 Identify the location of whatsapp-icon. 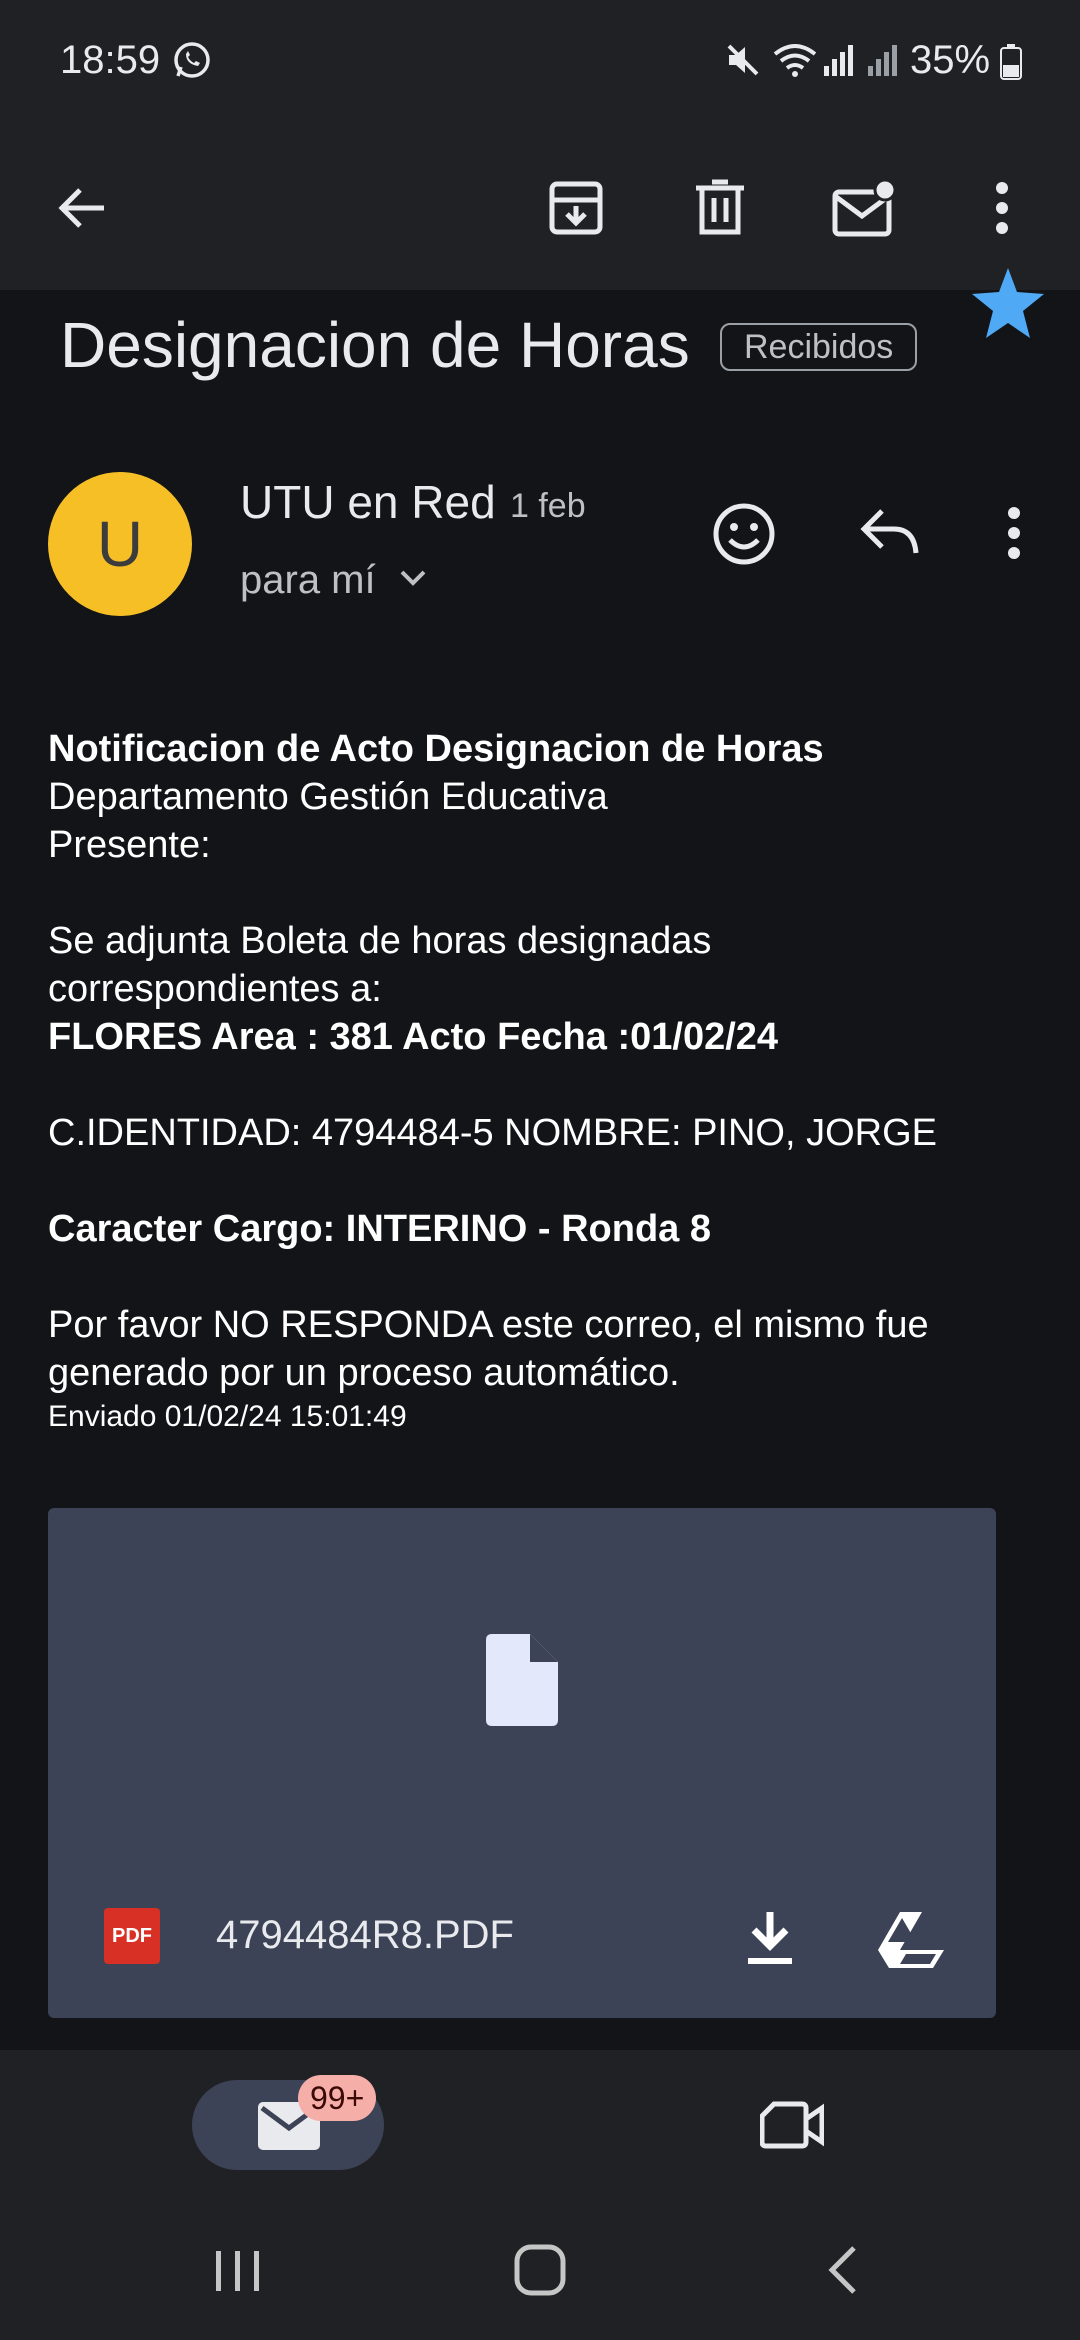
(192, 62).